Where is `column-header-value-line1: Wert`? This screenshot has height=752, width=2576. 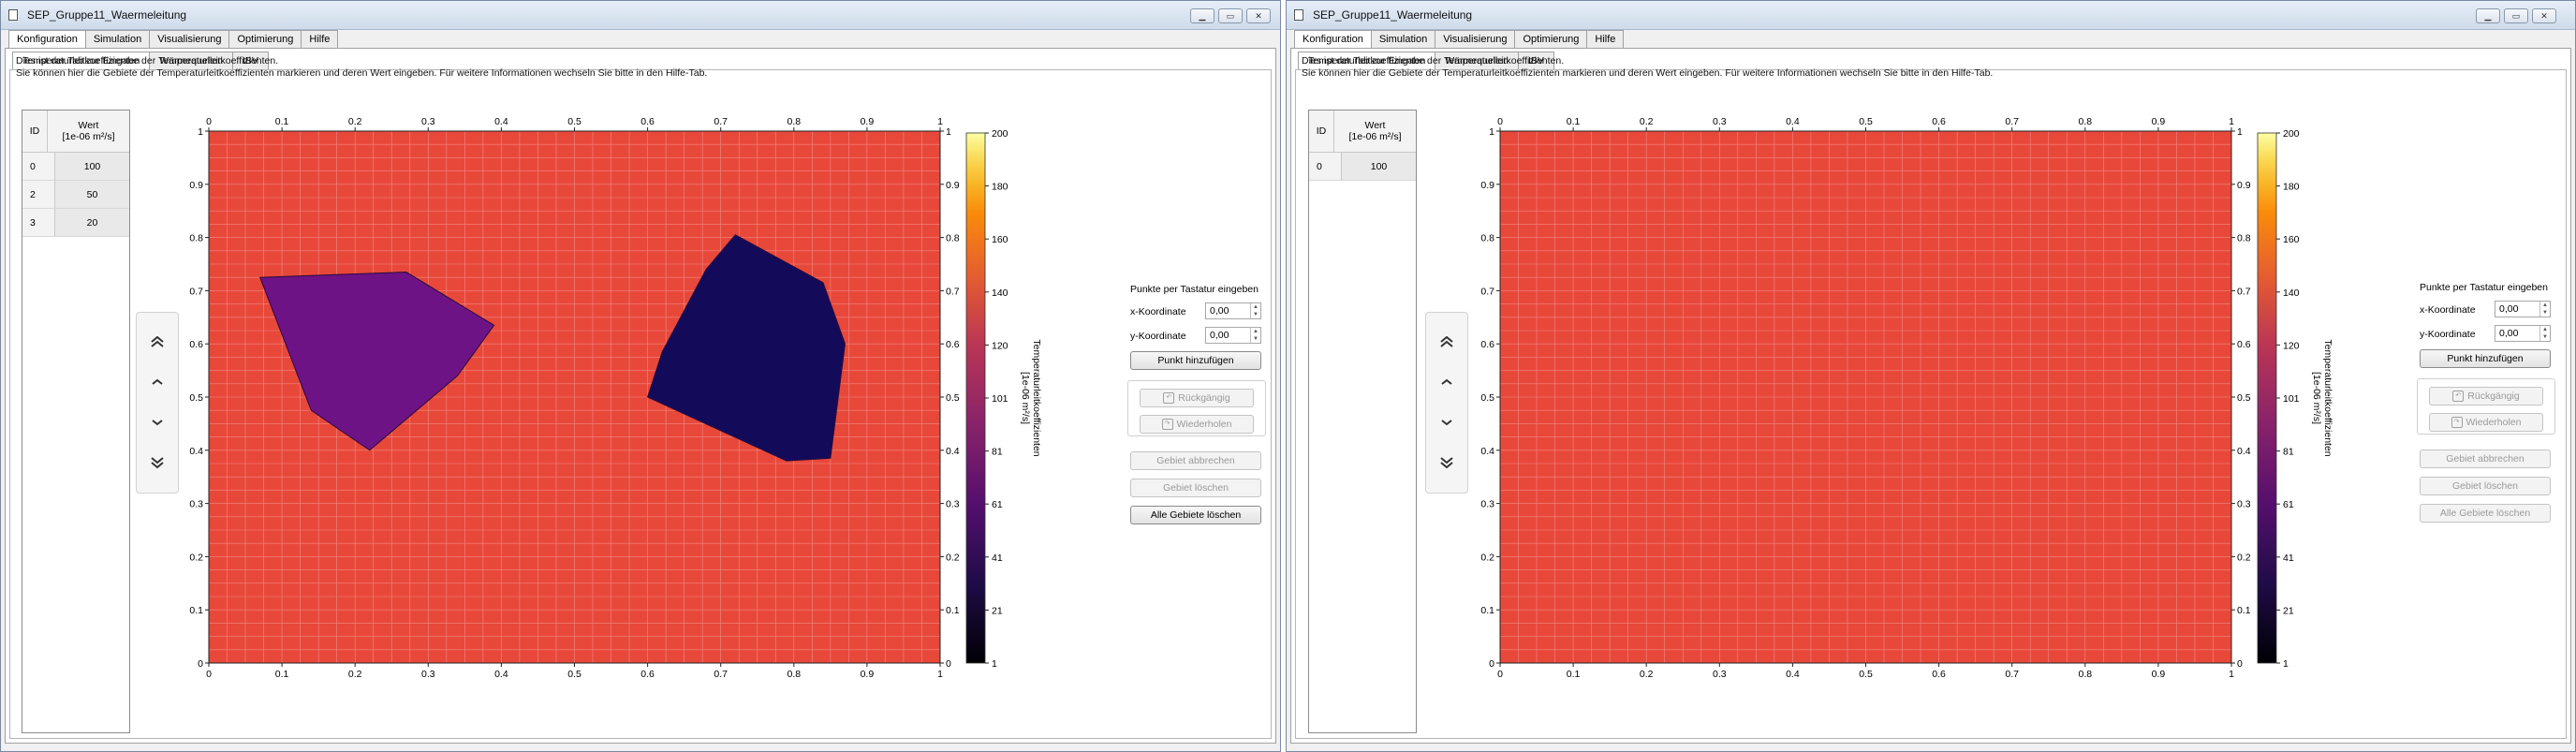
column-header-value-line1: Wert is located at coordinates (1375, 125).